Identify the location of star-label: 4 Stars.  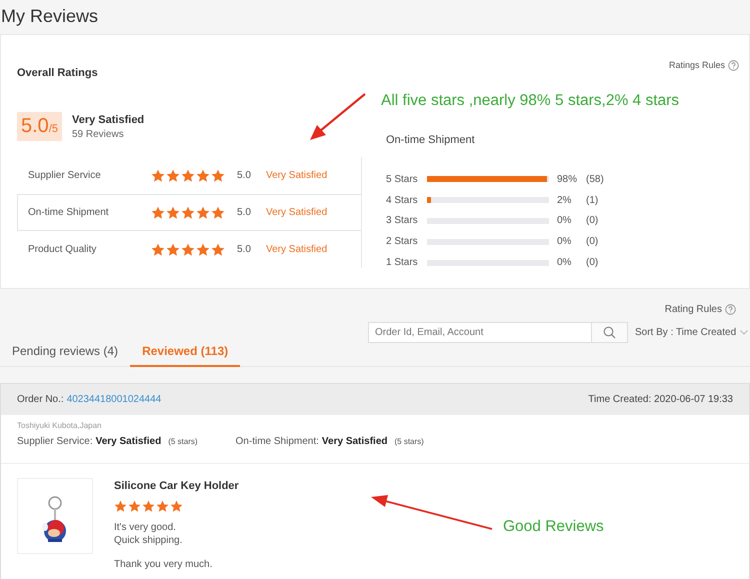
(402, 200).